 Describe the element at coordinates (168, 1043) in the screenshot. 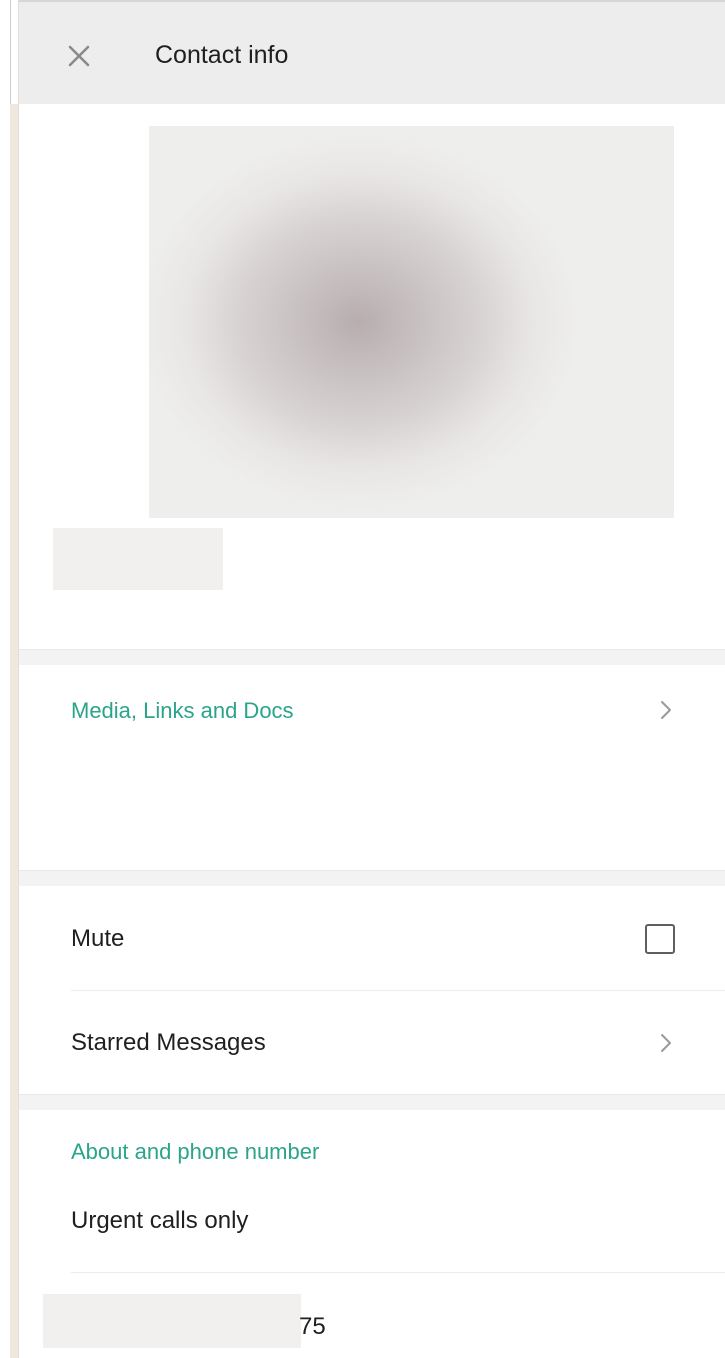

I see `starred-messages-label: Starred Messages` at that location.